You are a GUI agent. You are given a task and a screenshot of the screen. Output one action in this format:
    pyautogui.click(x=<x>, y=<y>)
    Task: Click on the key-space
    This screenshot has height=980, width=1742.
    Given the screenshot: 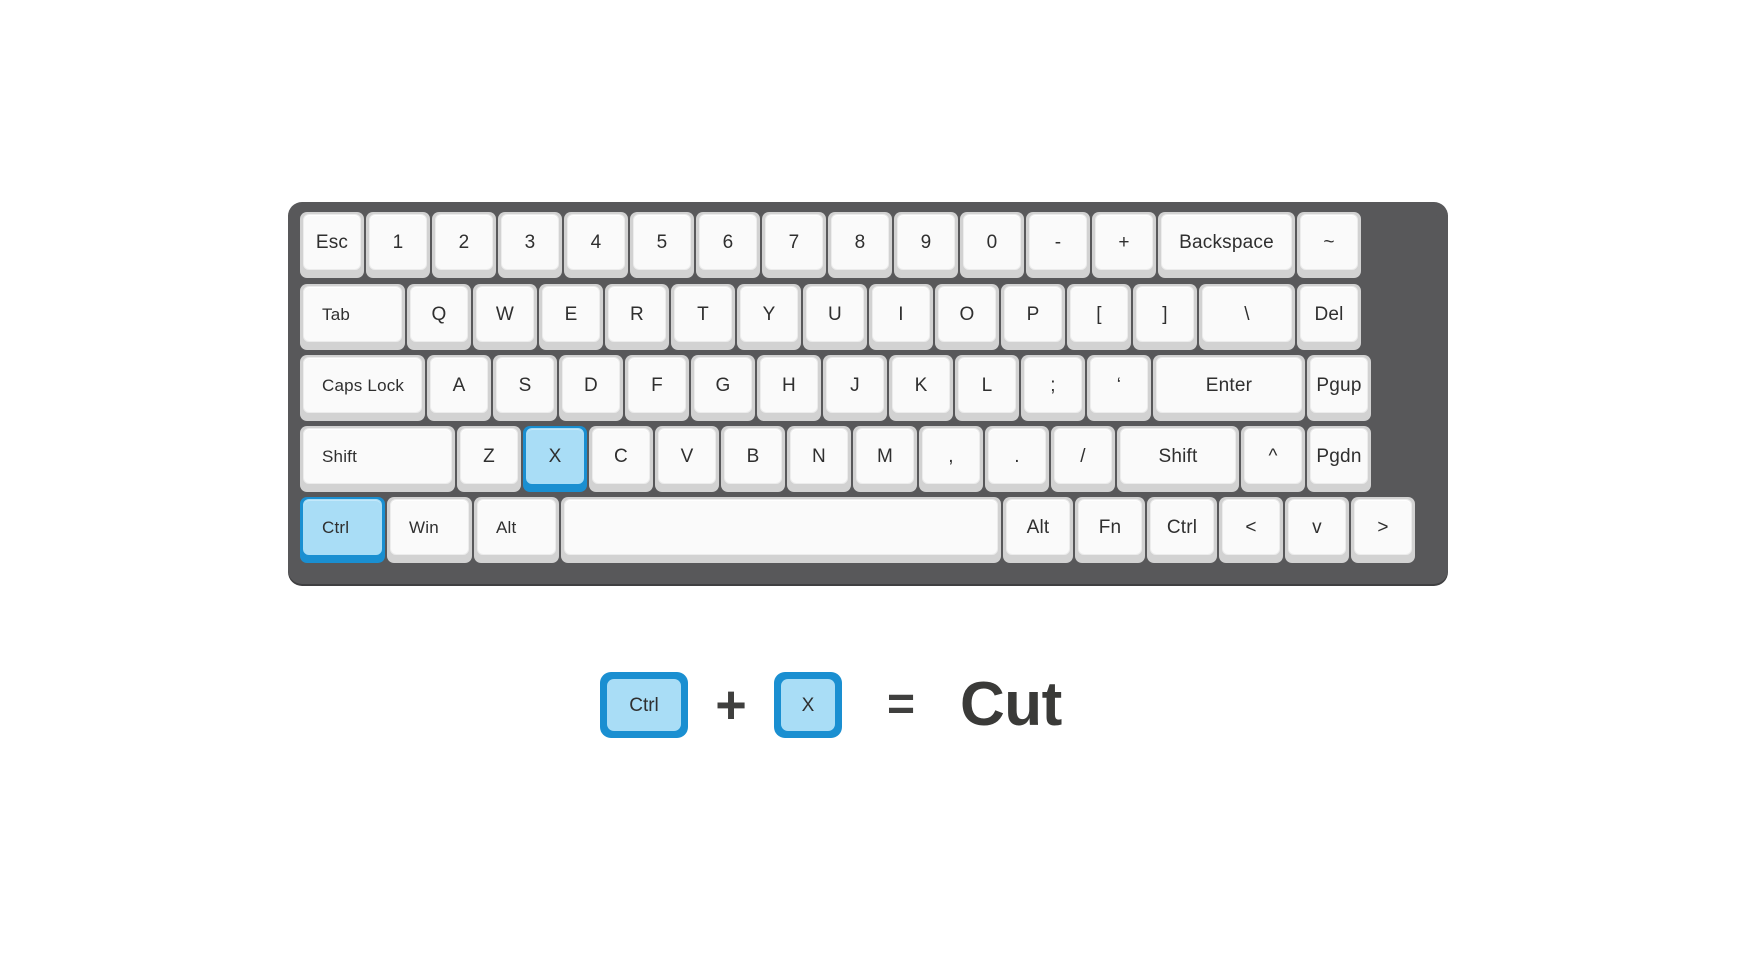 What is the action you would take?
    pyautogui.click(x=781, y=530)
    